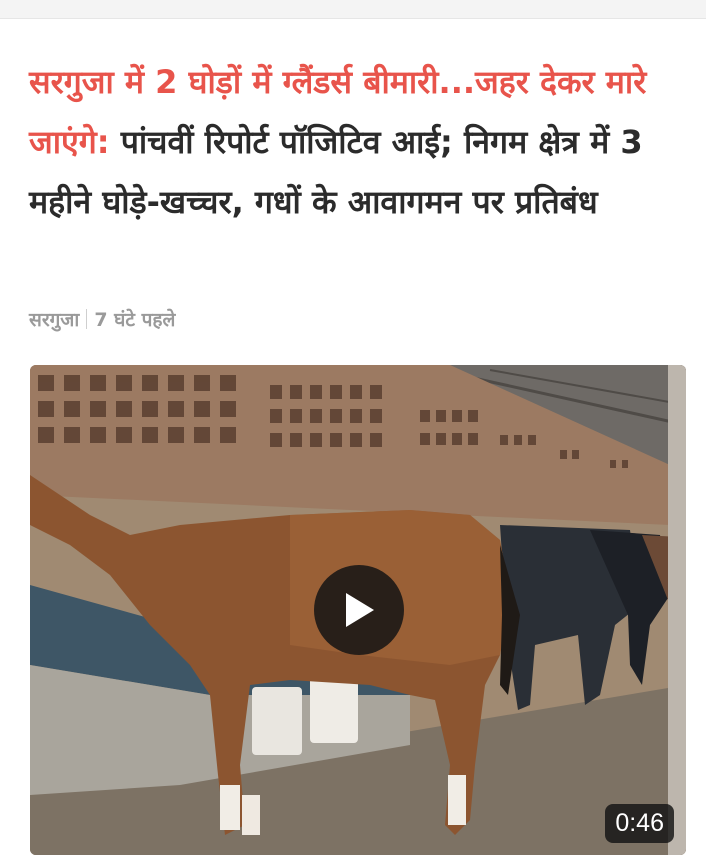 The height and width of the screenshot is (865, 706). Describe the element at coordinates (54, 319) in the screenshot. I see `location-link: सरगुजा` at that location.